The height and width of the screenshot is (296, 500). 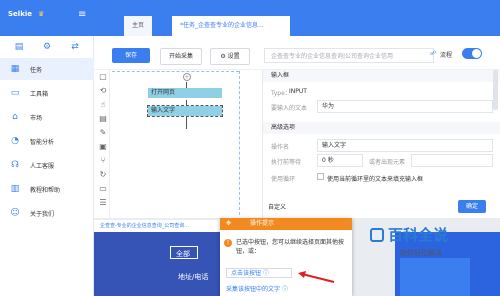 What do you see at coordinates (42, 166) in the screenshot?
I see `sidebar-item-label: 人工客服` at bounding box center [42, 166].